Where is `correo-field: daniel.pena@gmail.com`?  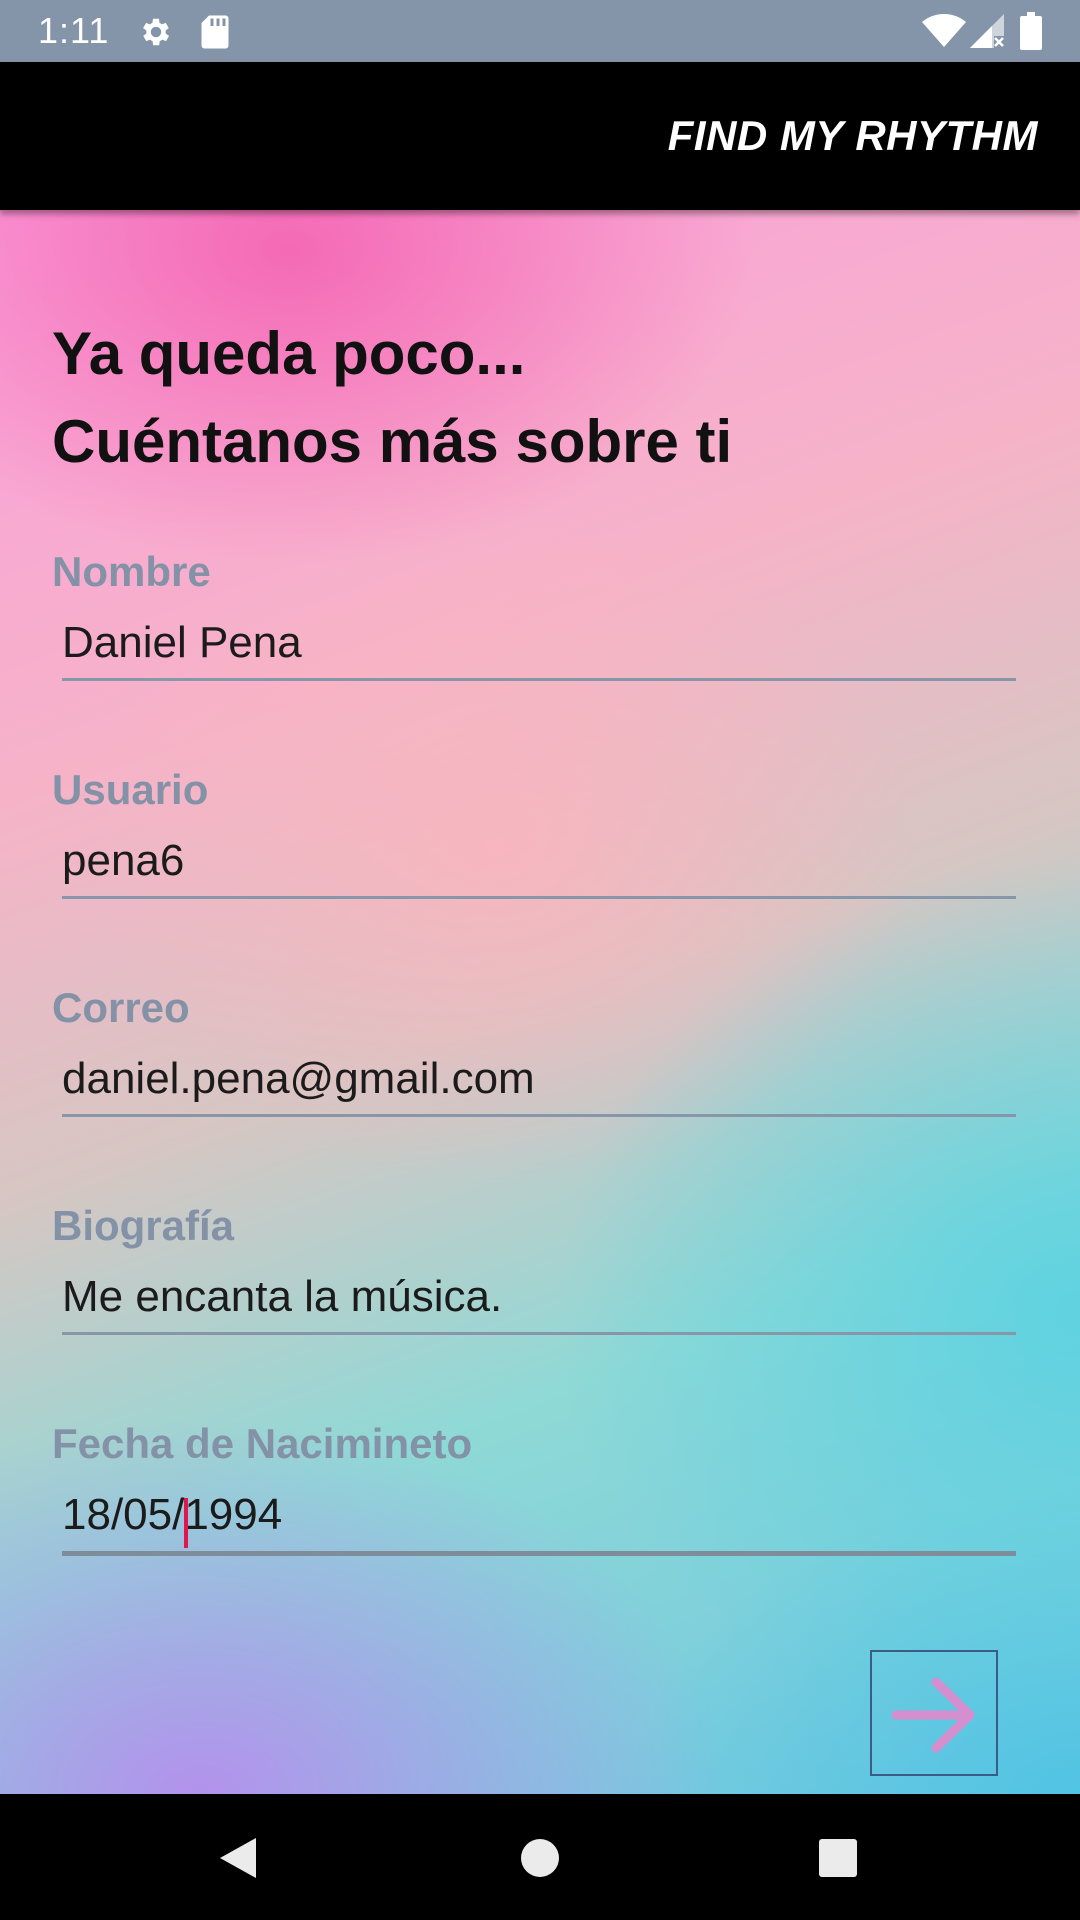 correo-field: daniel.pena@gmail.com is located at coordinates (537, 1079).